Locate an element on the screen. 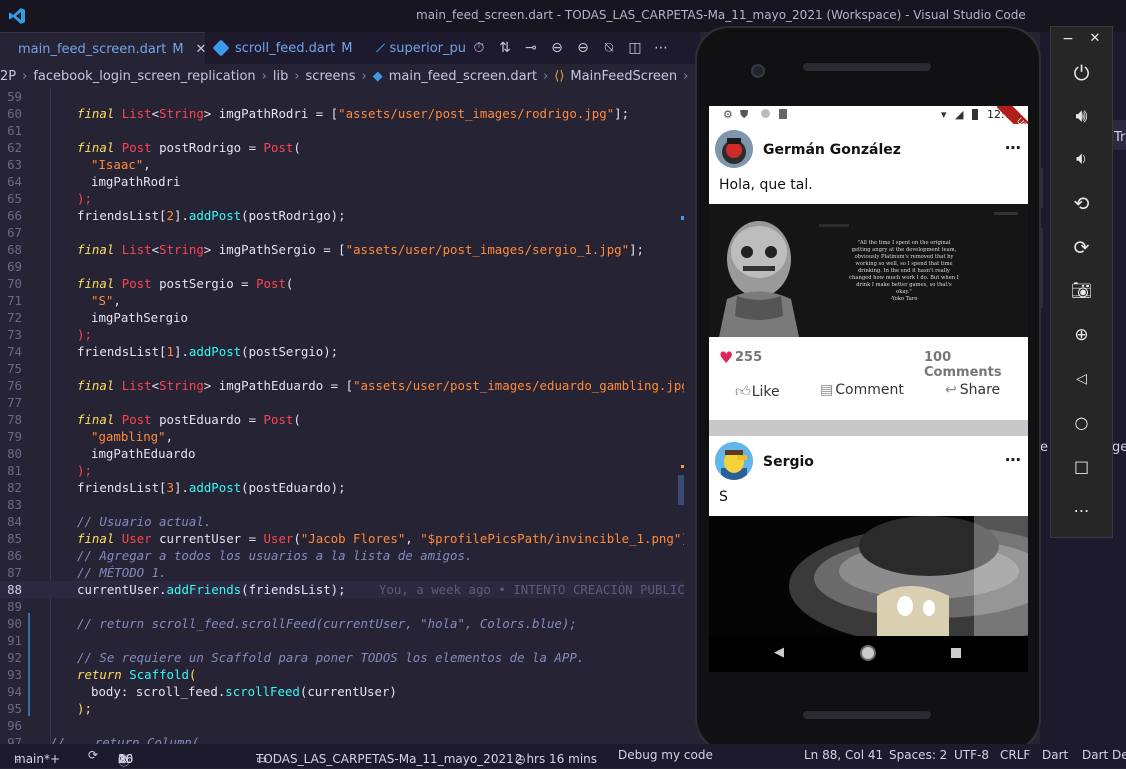  share-button: ↩ Share is located at coordinates (972, 390).